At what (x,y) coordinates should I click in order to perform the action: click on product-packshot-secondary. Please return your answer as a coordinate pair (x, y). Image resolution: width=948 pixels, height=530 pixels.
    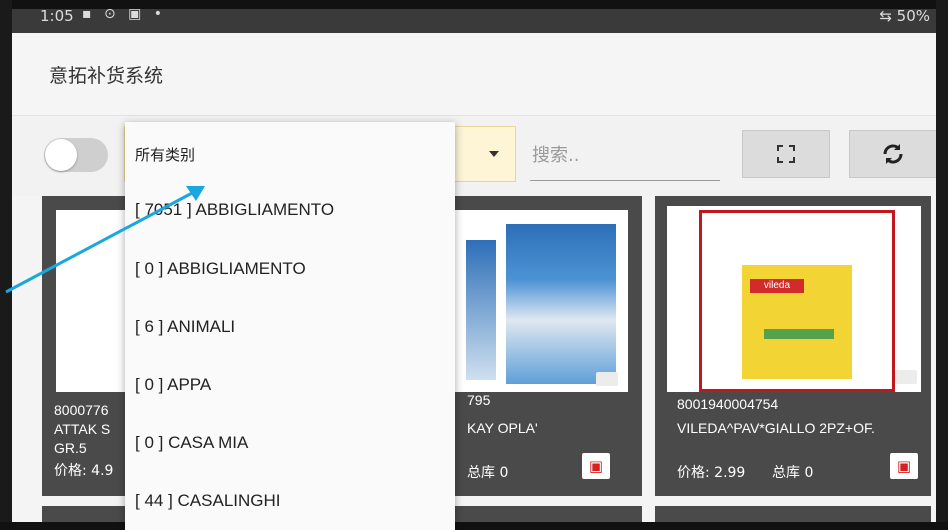
    Looking at the image, I should click on (481, 310).